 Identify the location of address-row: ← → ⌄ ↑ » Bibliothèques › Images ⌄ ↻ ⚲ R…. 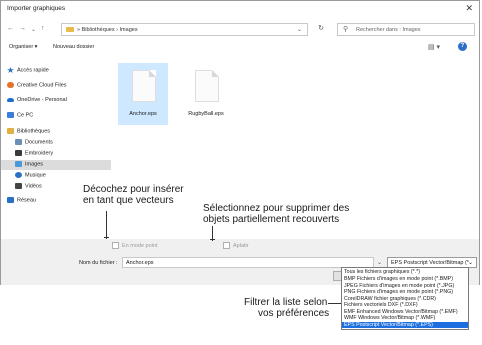
(240, 30).